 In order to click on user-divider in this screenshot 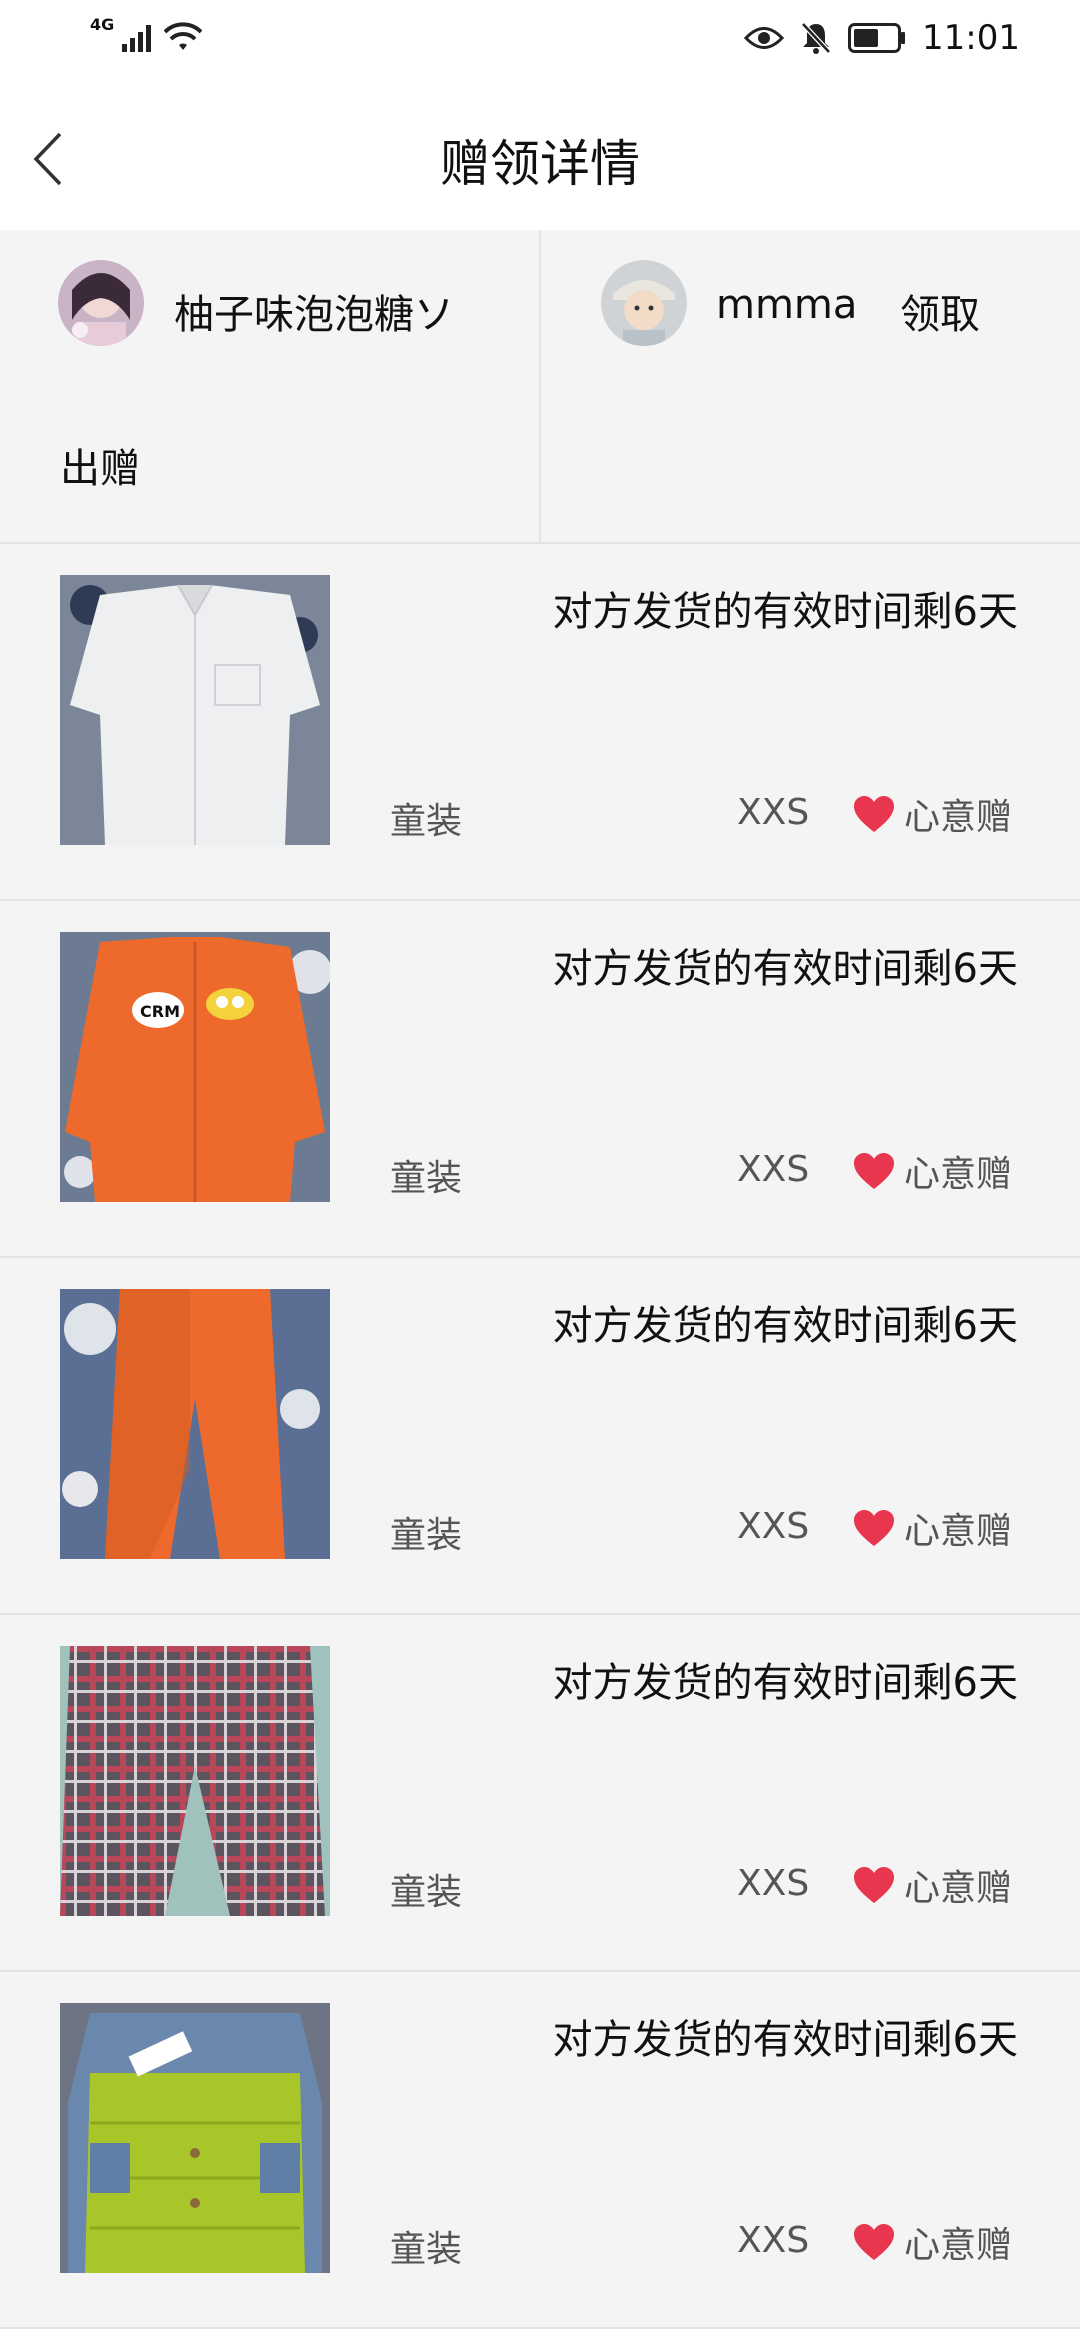, I will do `click(540, 386)`.